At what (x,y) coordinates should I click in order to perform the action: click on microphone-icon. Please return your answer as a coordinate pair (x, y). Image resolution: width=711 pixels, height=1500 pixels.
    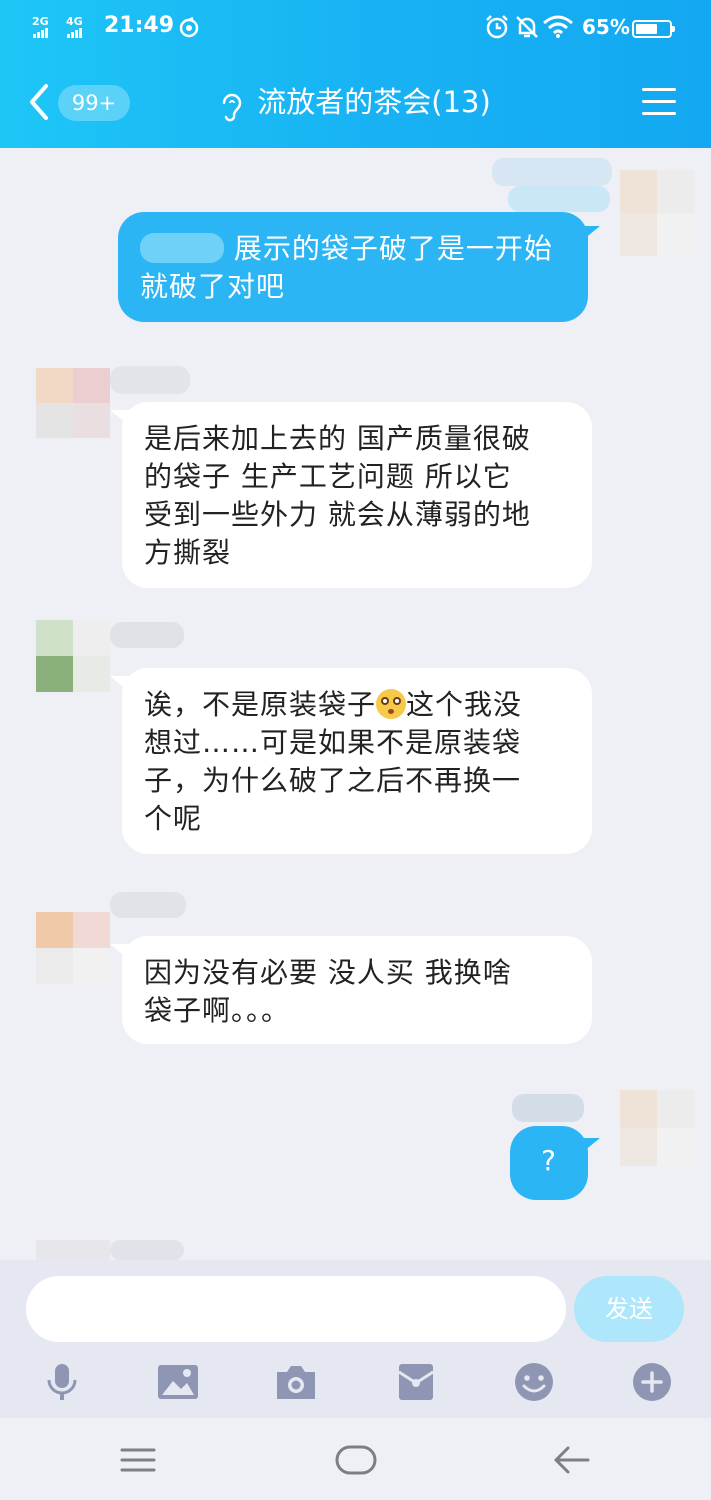
    Looking at the image, I should click on (62, 1382).